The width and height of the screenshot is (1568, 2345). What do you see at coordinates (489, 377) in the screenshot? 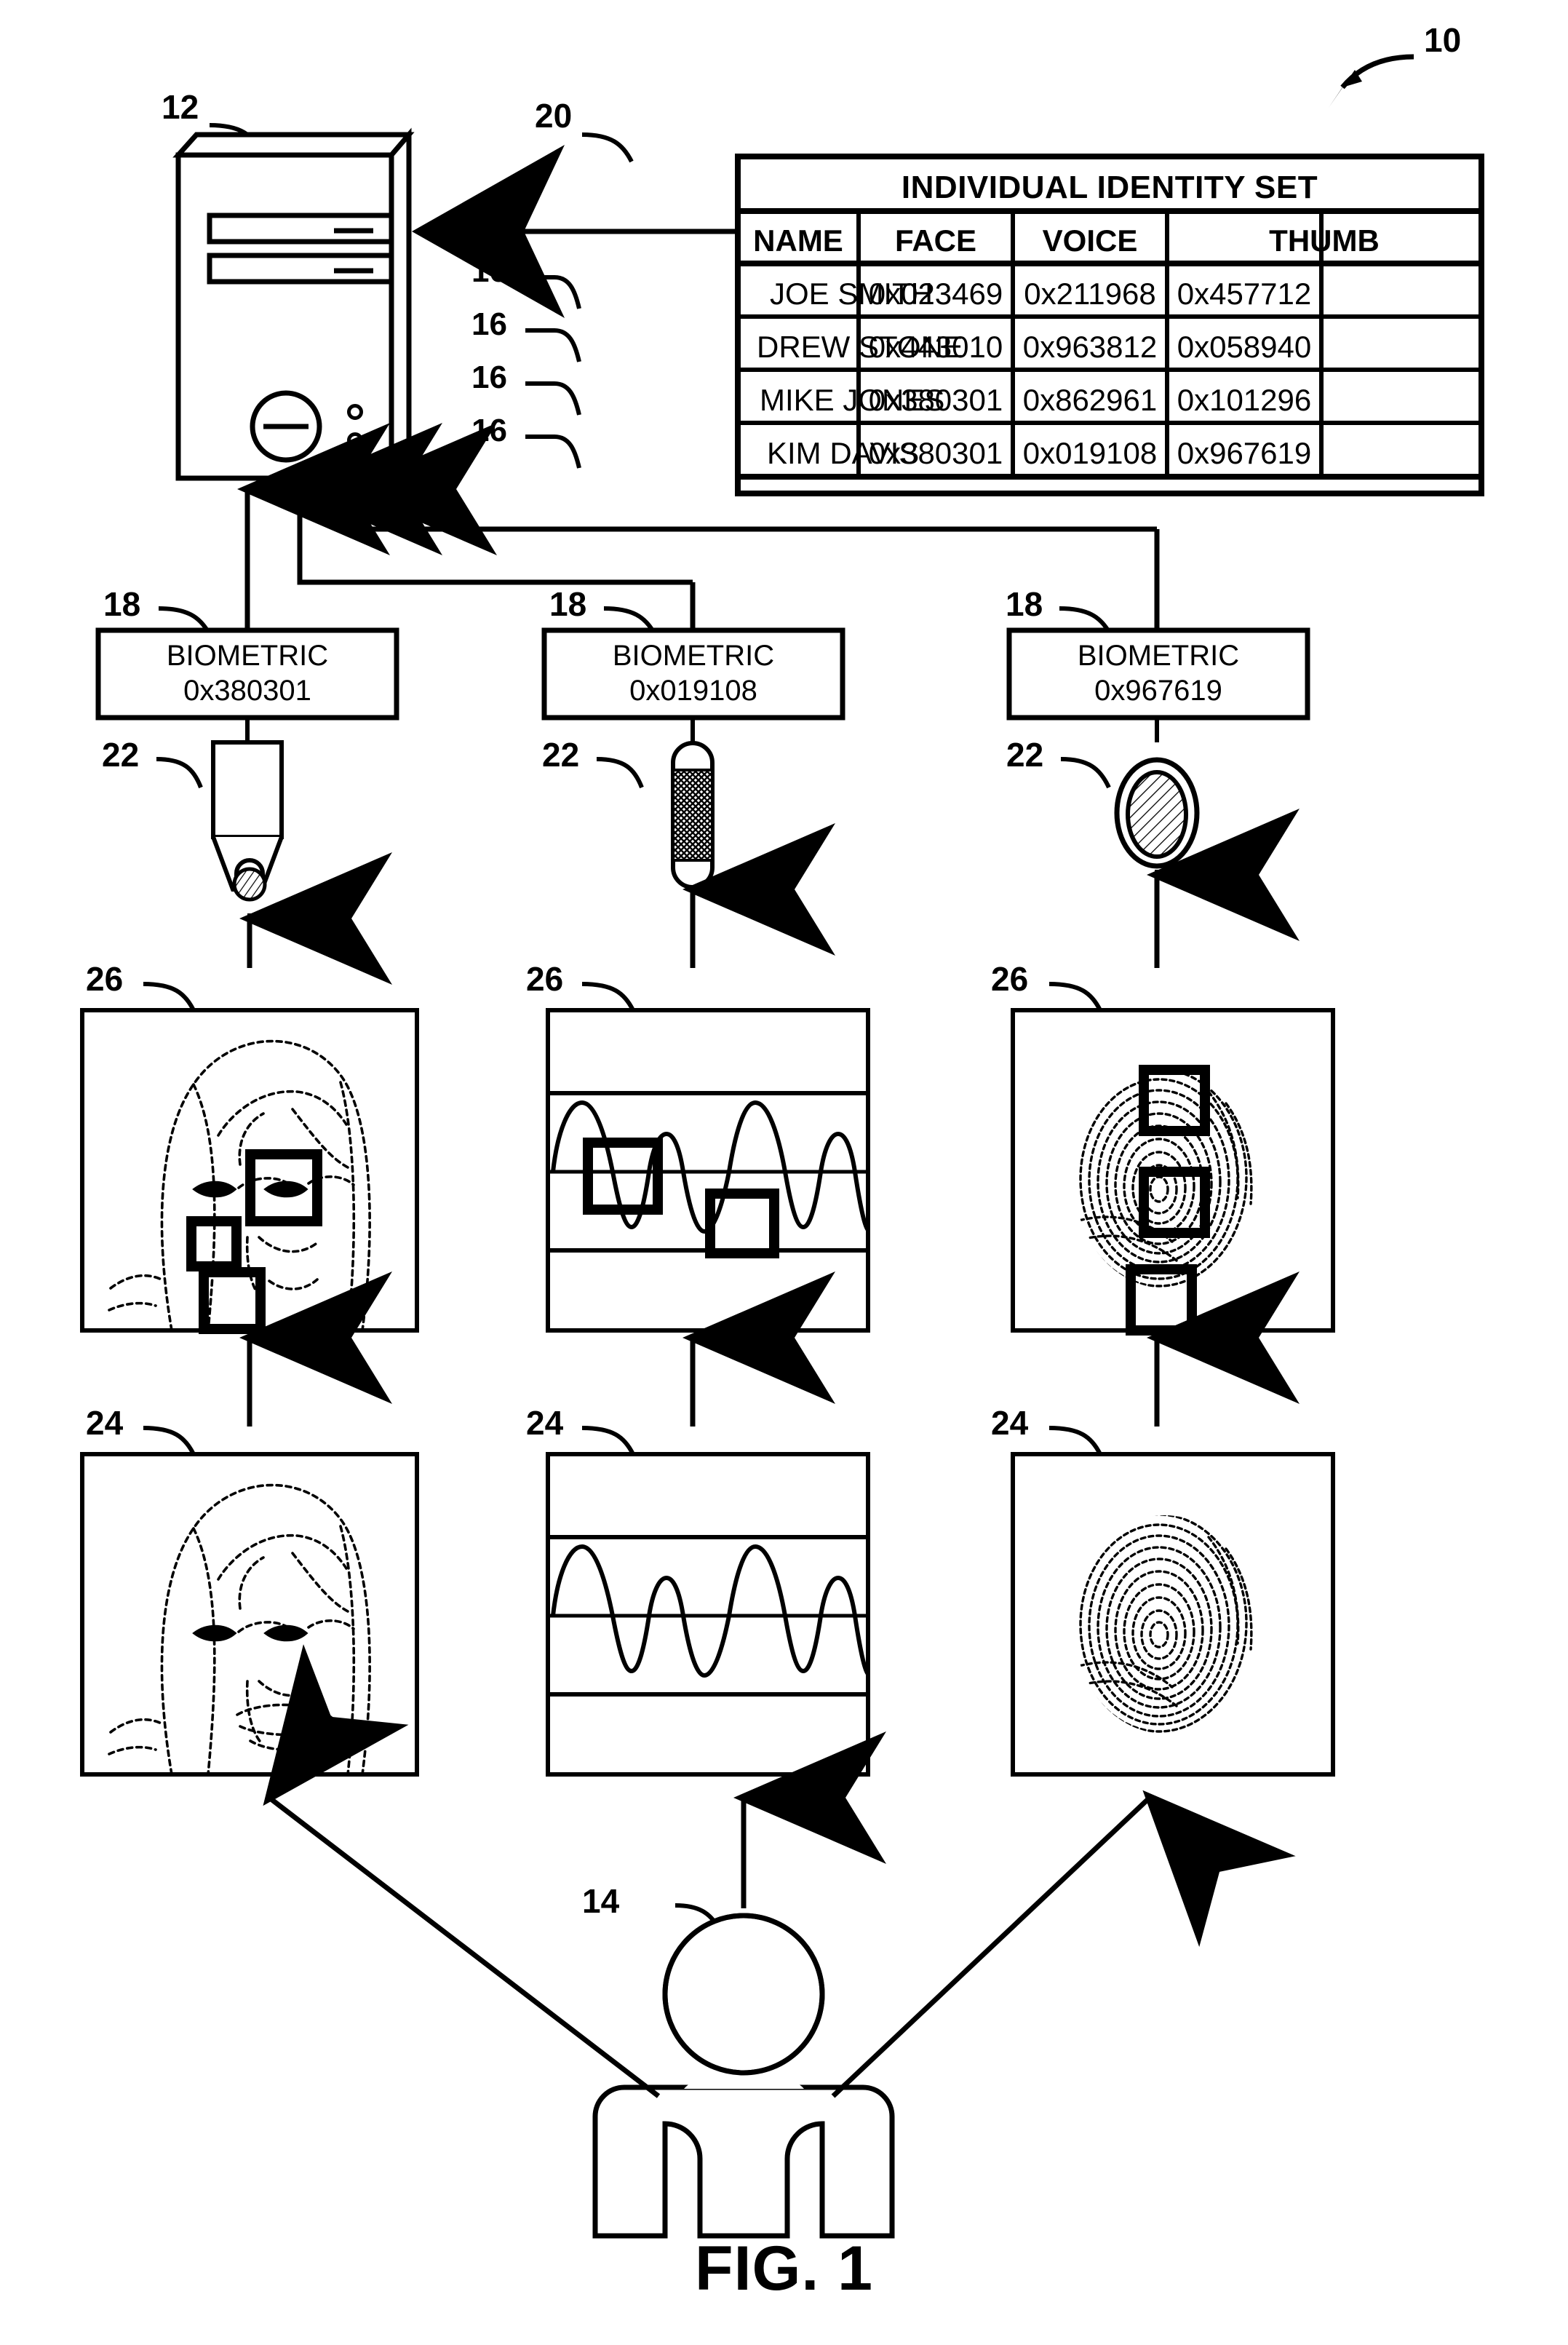
I see `ref-16-row-3: 16` at bounding box center [489, 377].